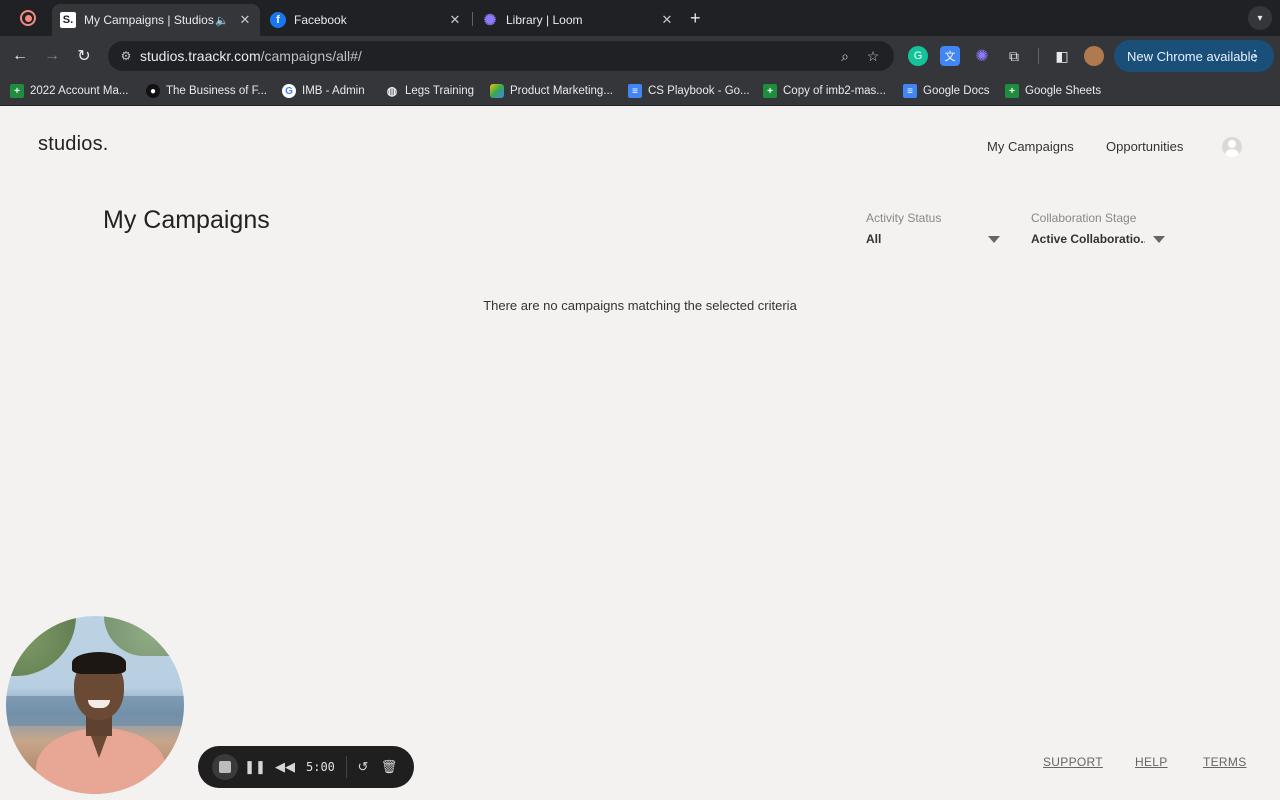  Describe the element at coordinates (311, 56) in the screenshot. I see `url-path: /campaigns/all#/` at that location.